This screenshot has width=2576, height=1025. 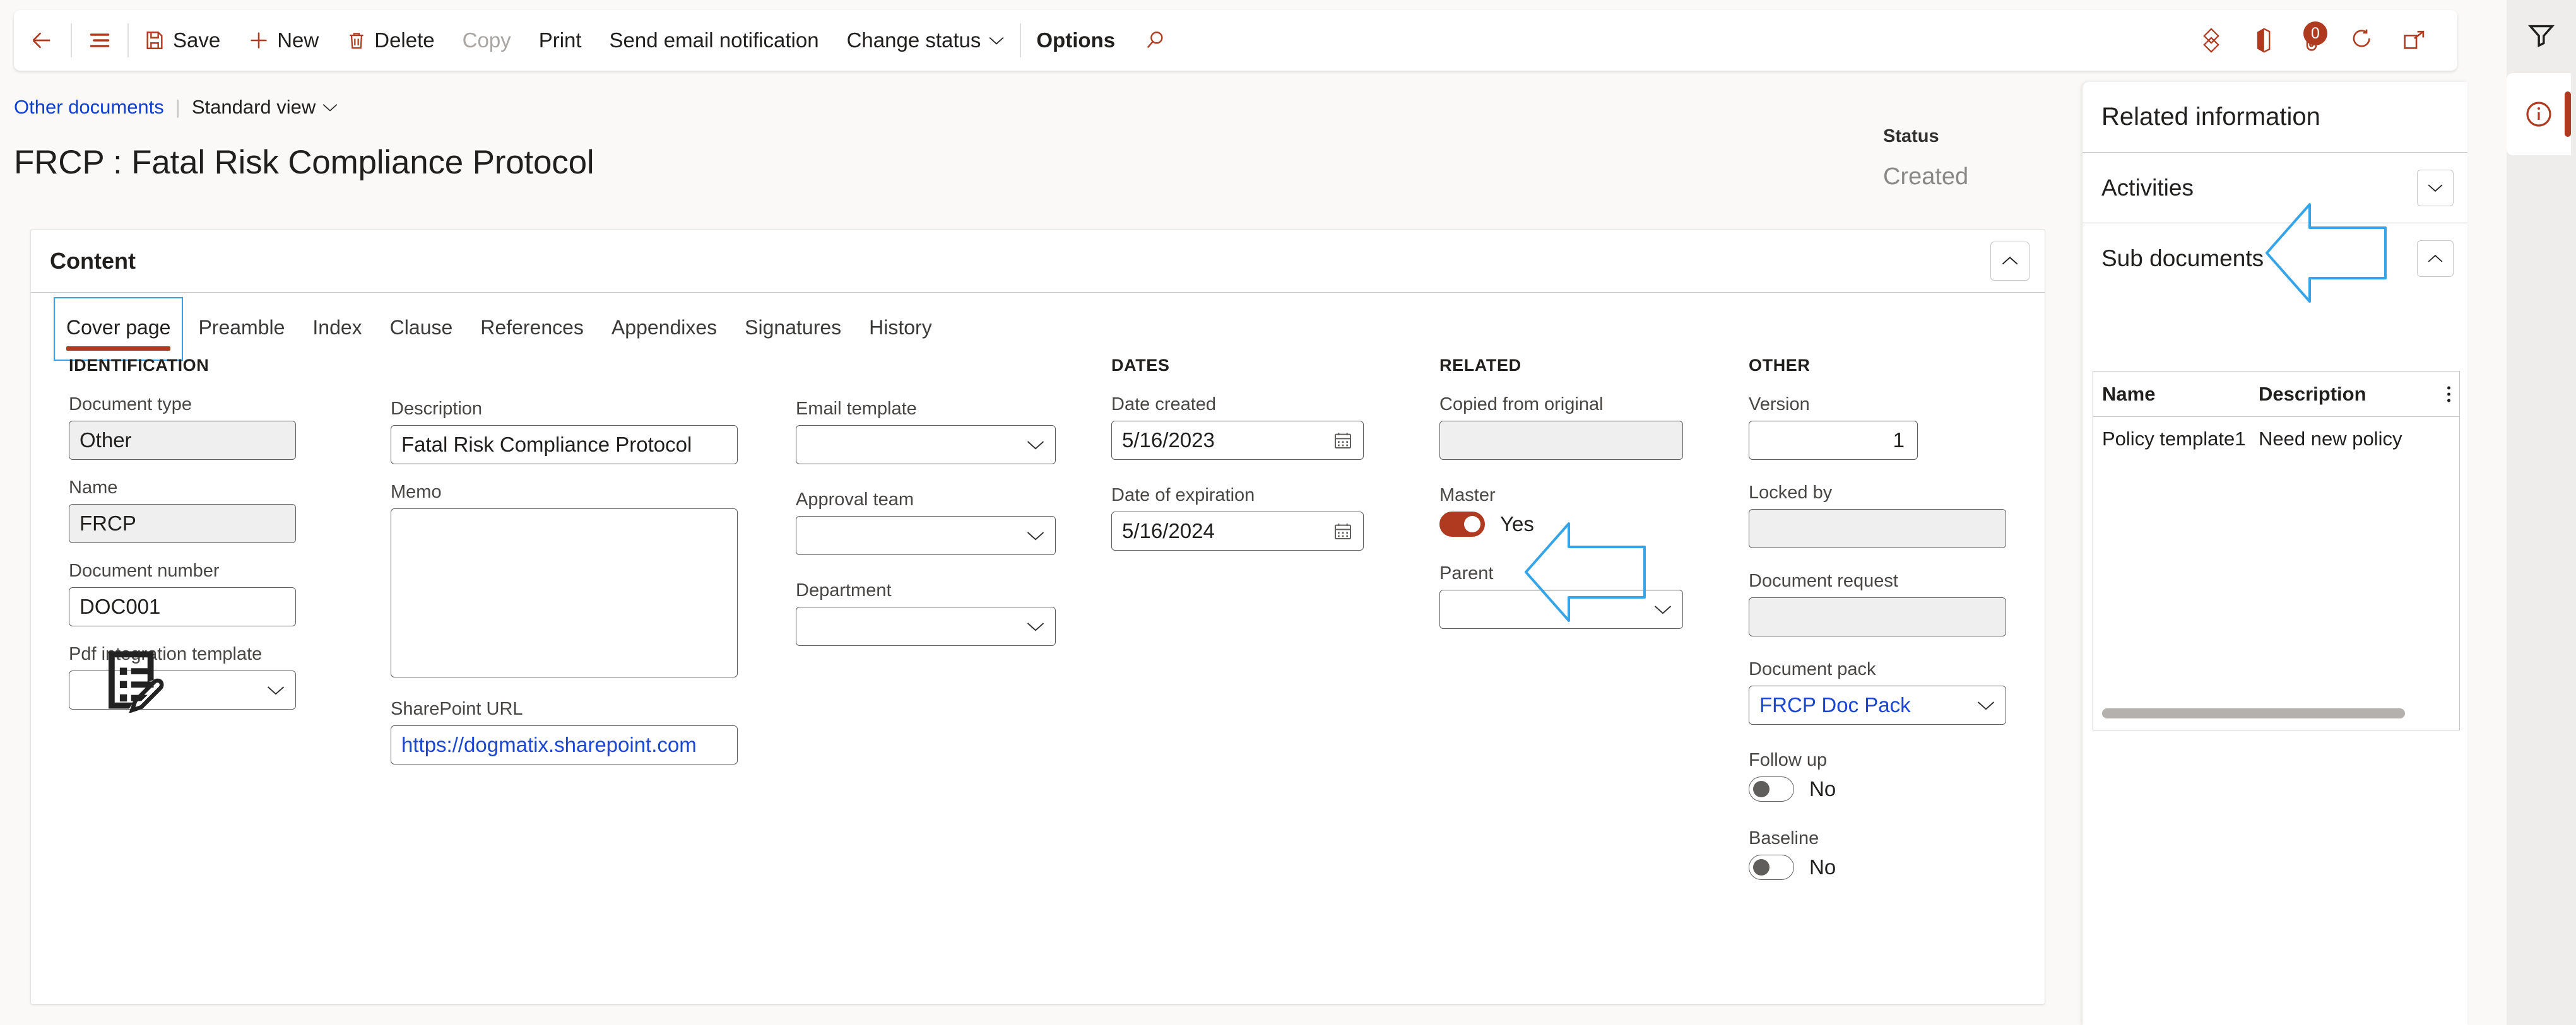 I want to click on memo-textarea, so click(x=565, y=592).